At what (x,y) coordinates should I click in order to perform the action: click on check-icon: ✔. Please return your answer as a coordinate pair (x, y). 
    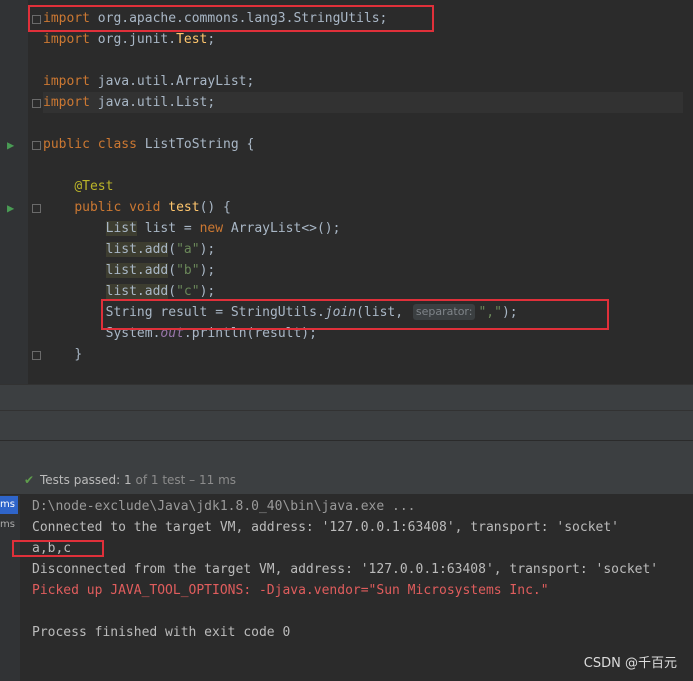
    Looking at the image, I should click on (29, 480).